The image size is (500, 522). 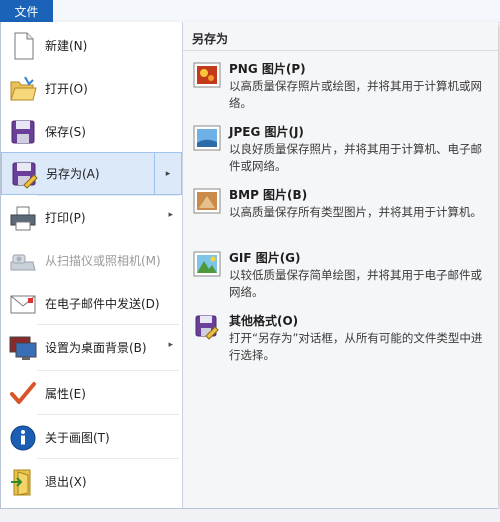 What do you see at coordinates (207, 264) in the screenshot?
I see `gif-image-icon` at bounding box center [207, 264].